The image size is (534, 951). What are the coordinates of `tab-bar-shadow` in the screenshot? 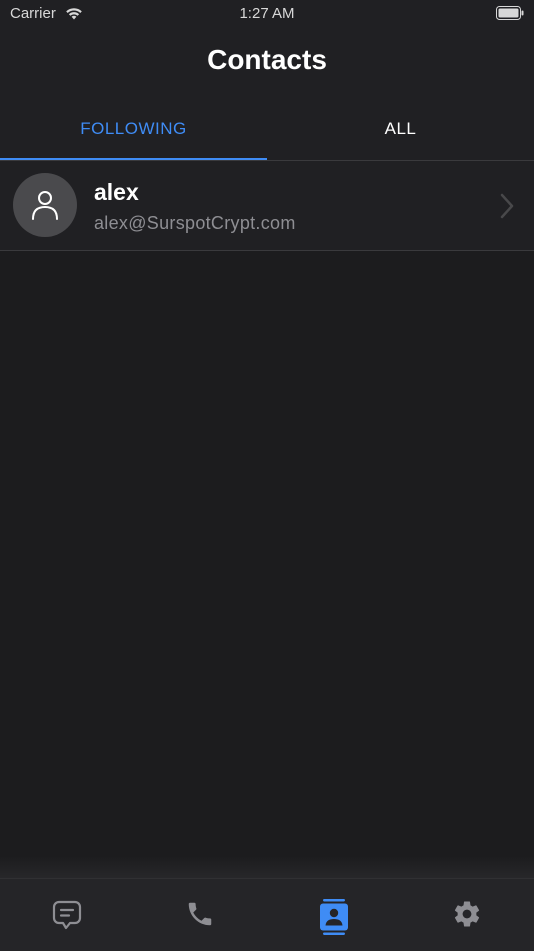 It's located at (267, 867).